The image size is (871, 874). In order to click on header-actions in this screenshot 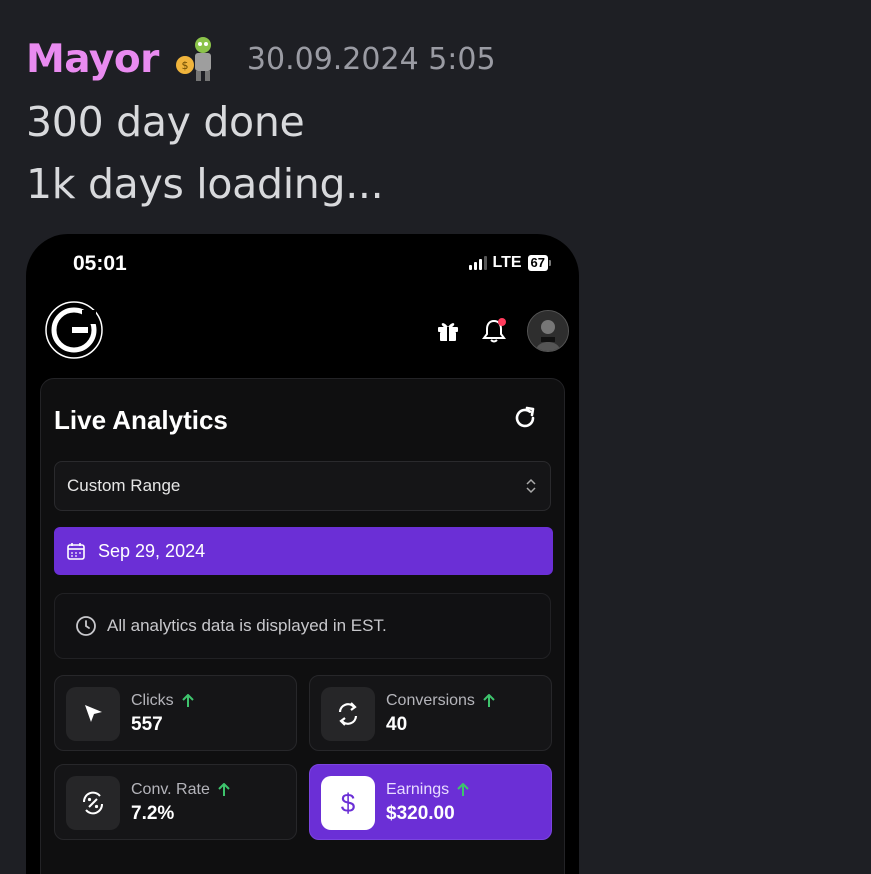, I will do `click(502, 331)`.